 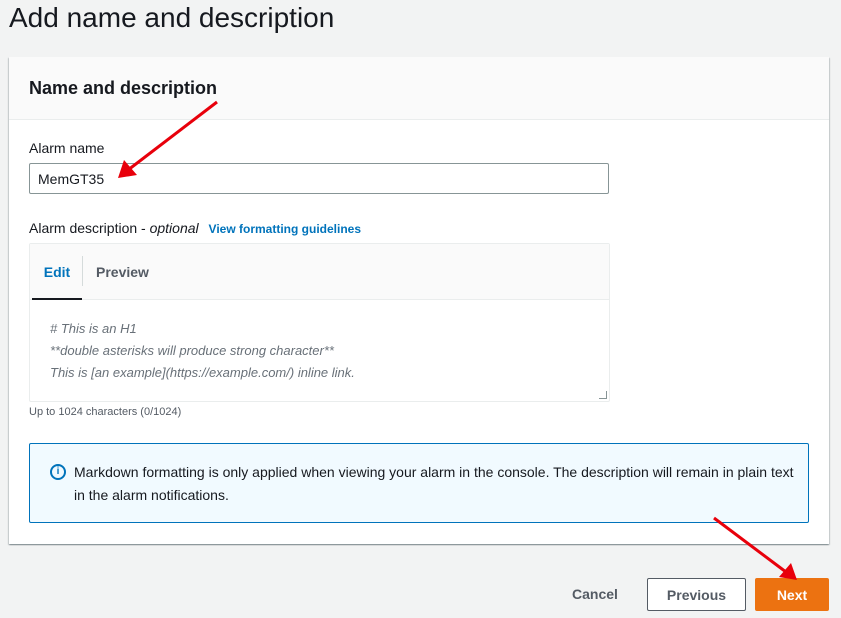 What do you see at coordinates (603, 395) in the screenshot?
I see `resize-handle` at bounding box center [603, 395].